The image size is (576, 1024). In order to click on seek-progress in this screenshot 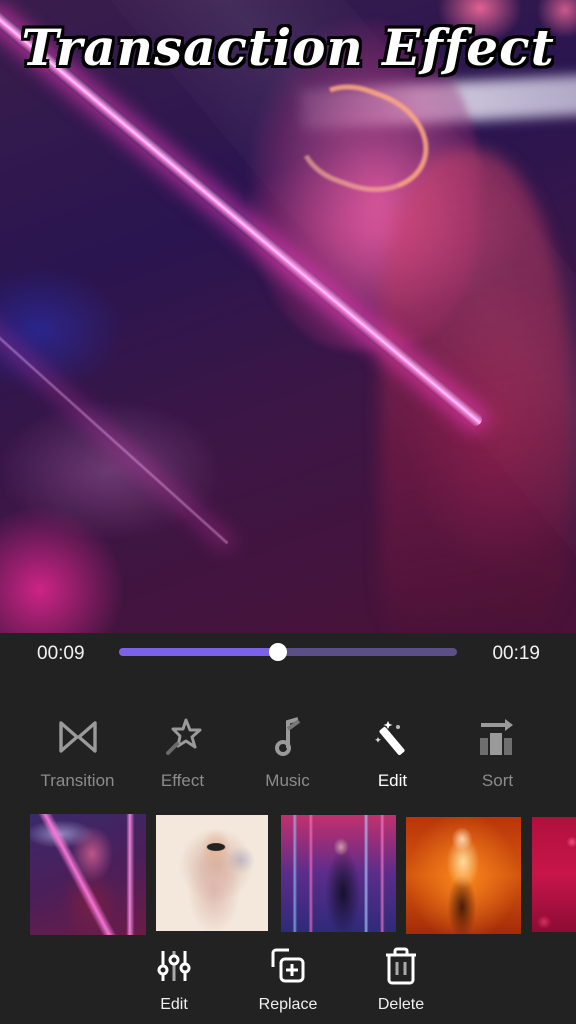, I will do `click(198, 652)`.